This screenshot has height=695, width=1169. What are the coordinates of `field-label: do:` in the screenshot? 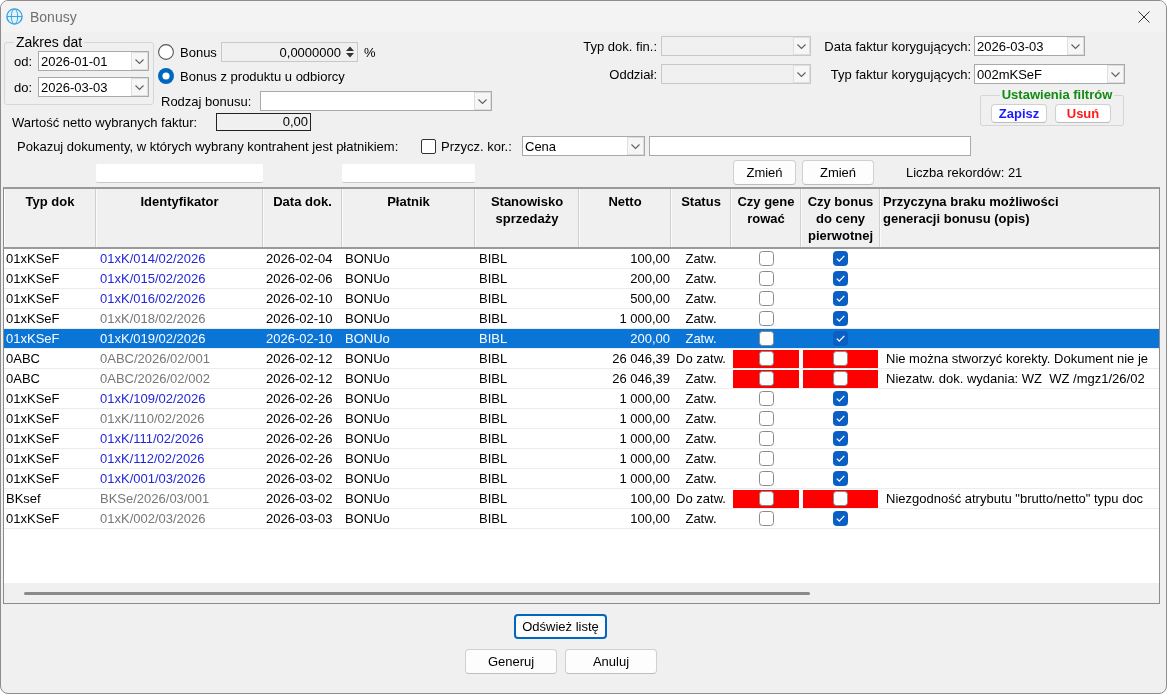 It's located at (23, 87).